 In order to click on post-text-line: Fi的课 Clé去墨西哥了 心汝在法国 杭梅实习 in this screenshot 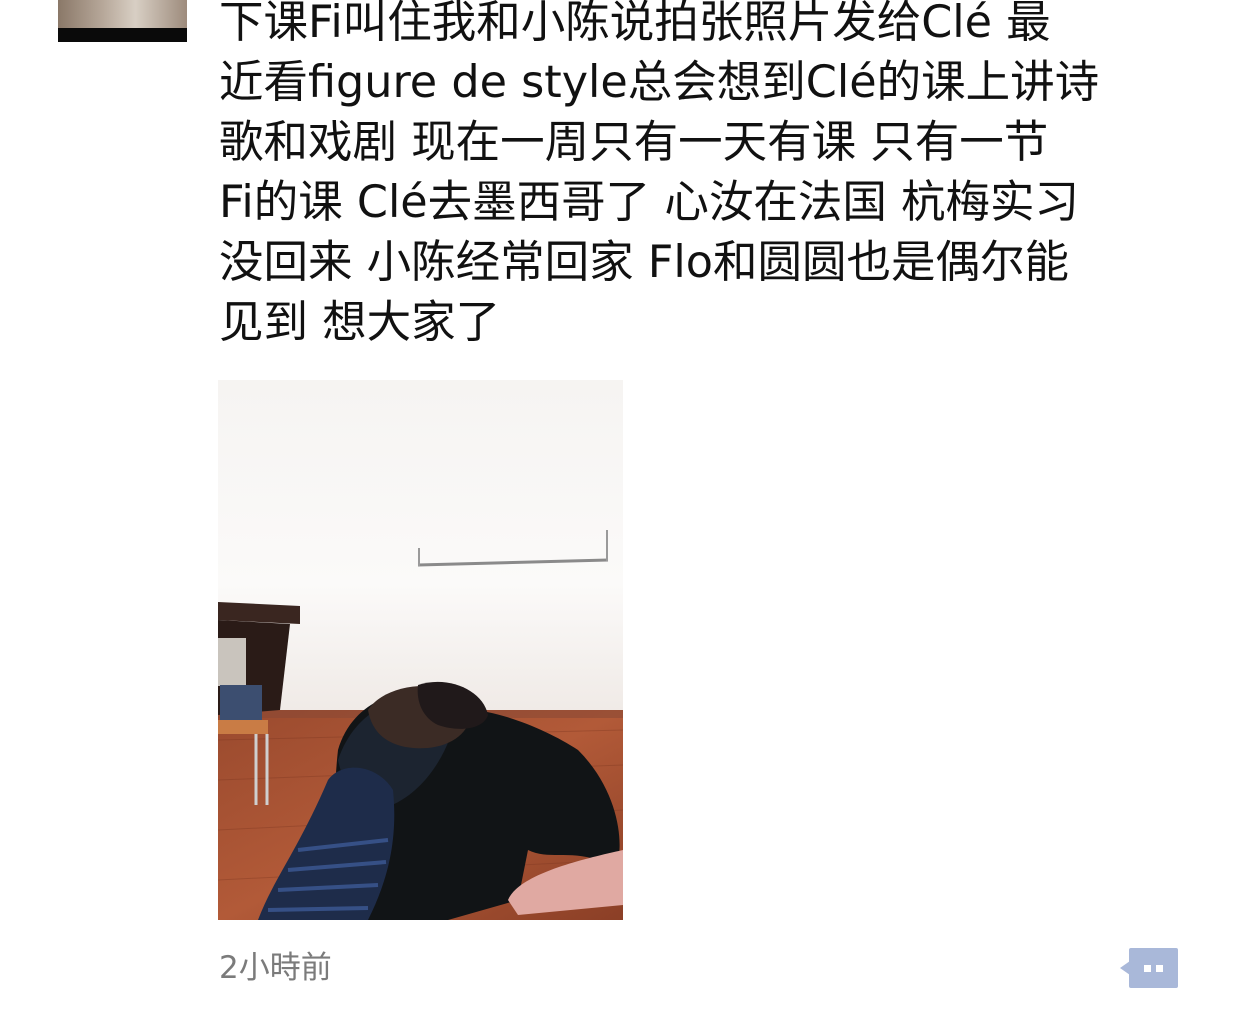, I will do `click(649, 202)`.